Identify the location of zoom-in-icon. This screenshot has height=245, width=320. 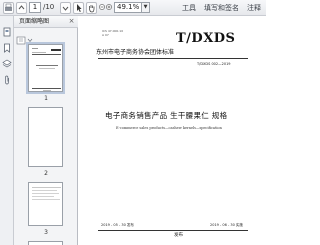
(109, 8).